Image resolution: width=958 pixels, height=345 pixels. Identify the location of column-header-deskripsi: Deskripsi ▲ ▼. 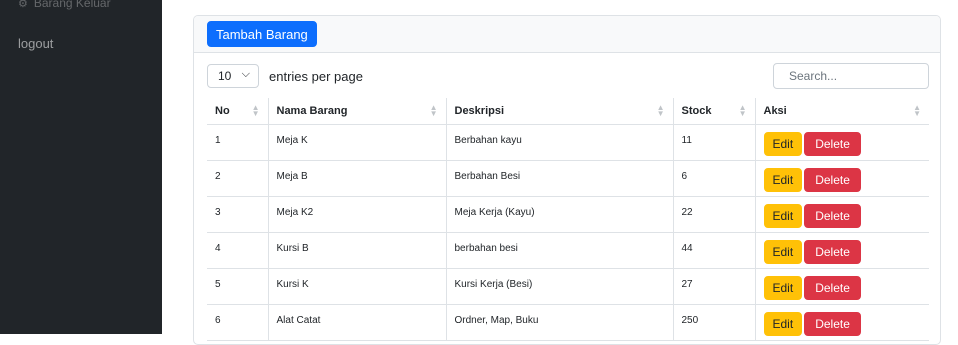
(559, 111).